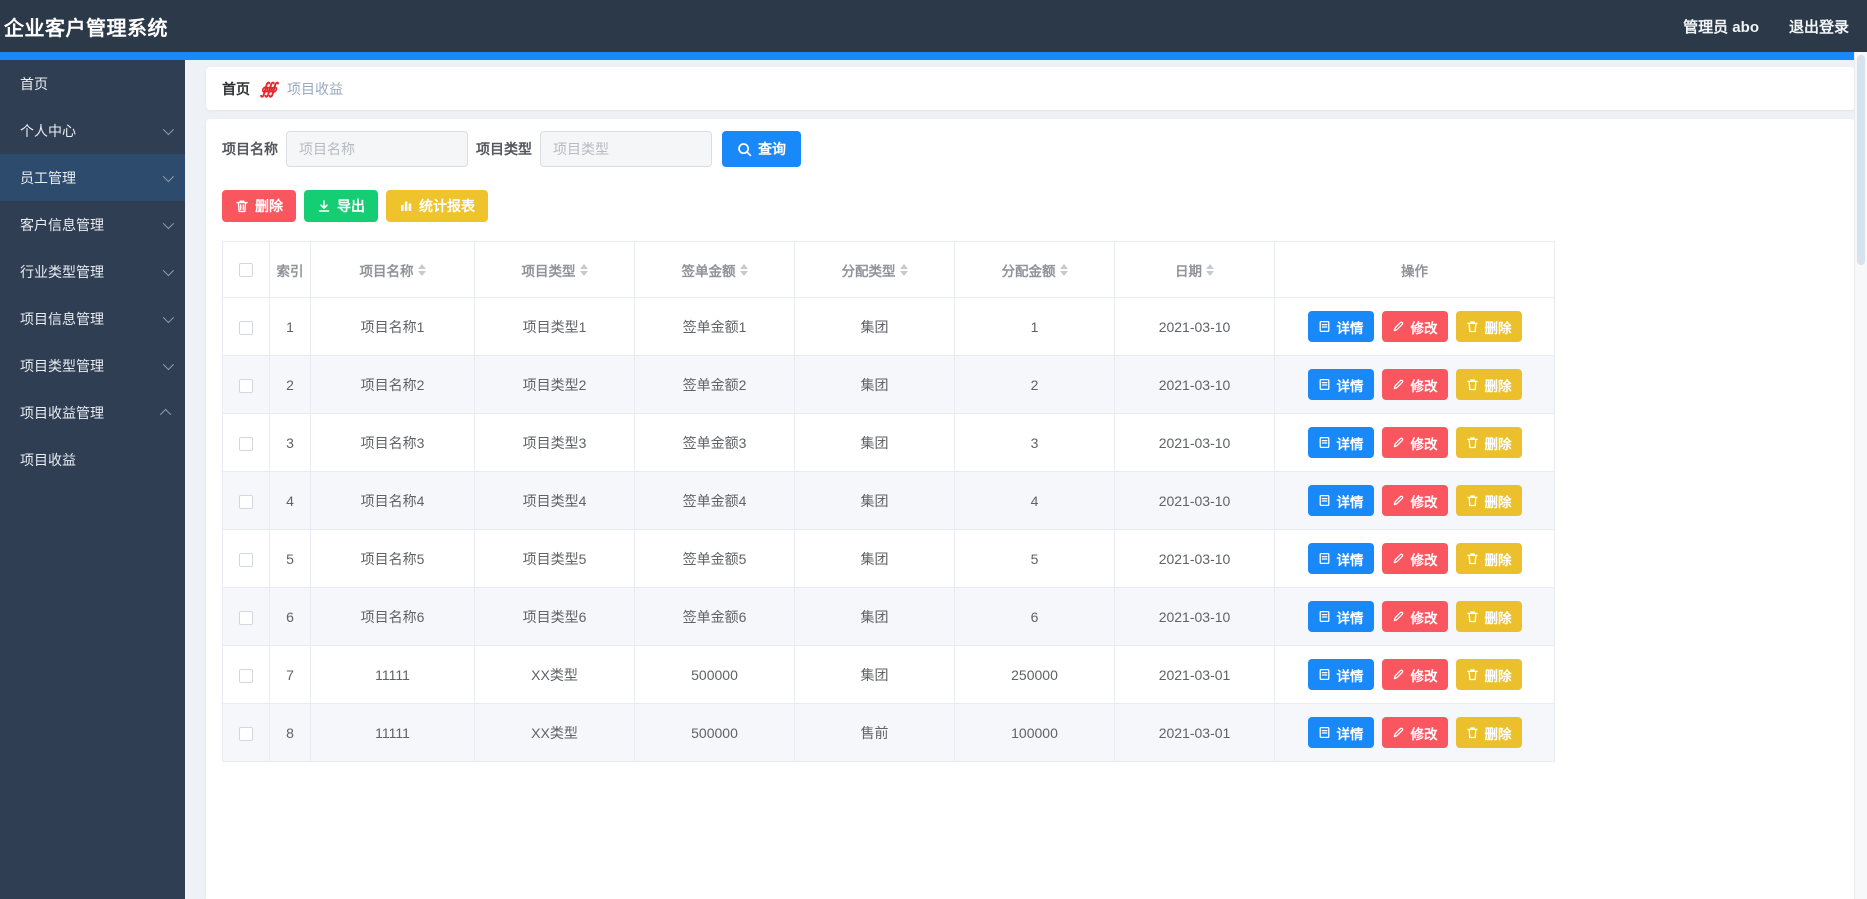  What do you see at coordinates (1324, 616) in the screenshot?
I see `document-icon` at bounding box center [1324, 616].